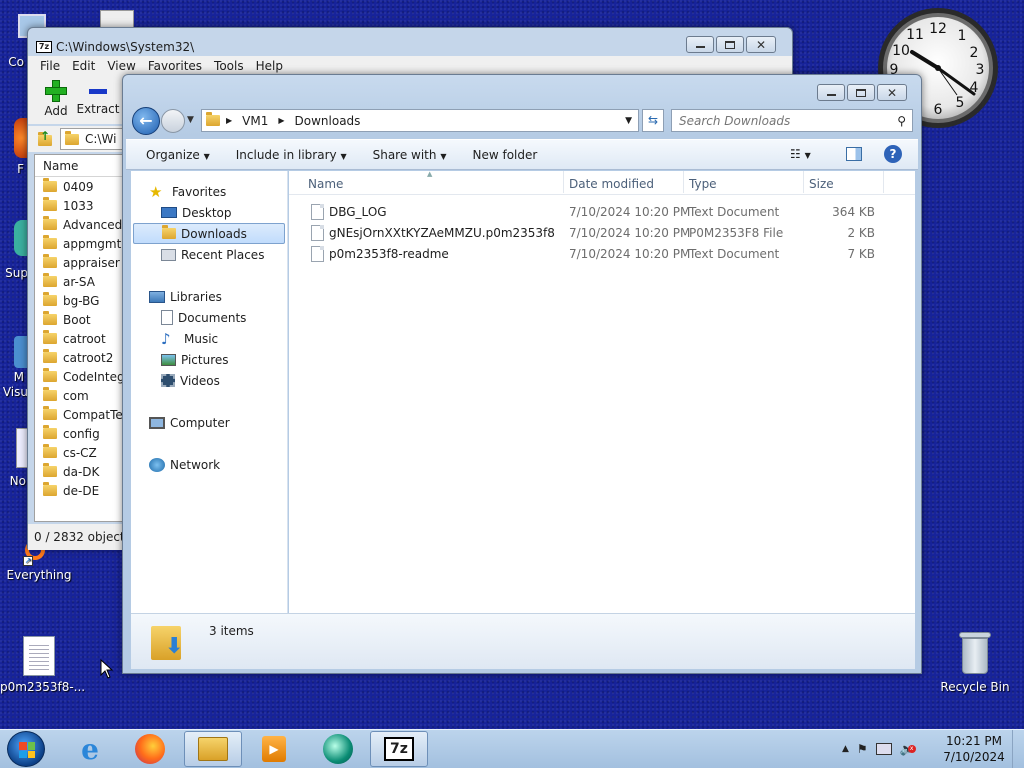  What do you see at coordinates (358, 212) in the screenshot?
I see `file-name: DBG_LOG` at bounding box center [358, 212].